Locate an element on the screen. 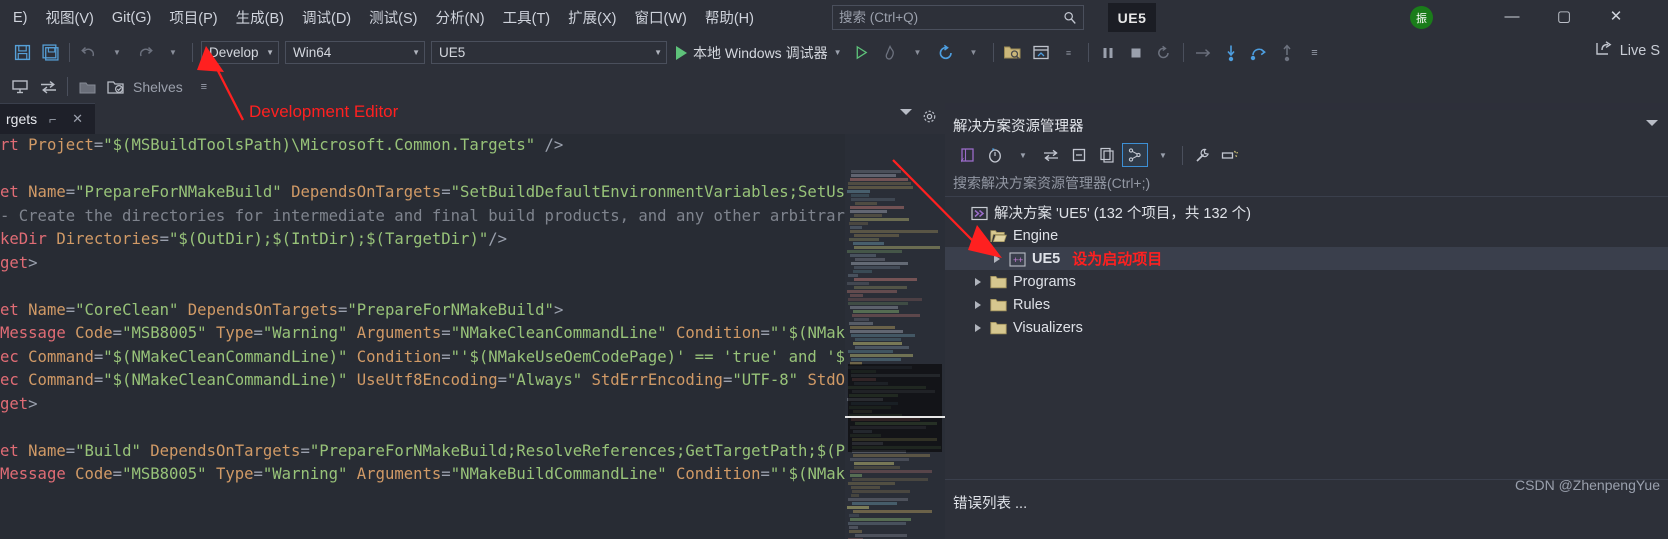  step-into-icon is located at coordinates (1231, 53).